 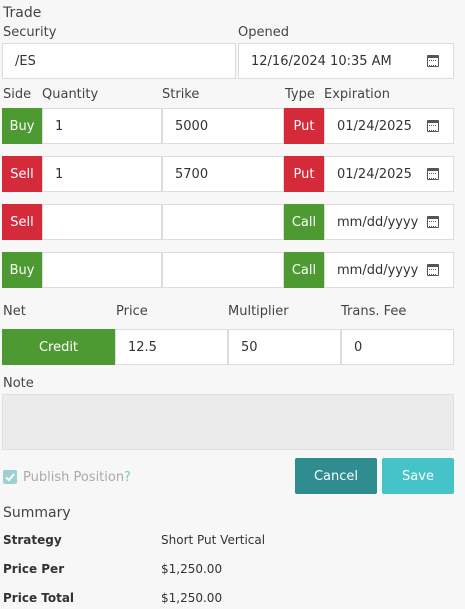 I want to click on net-label: Net, so click(x=14, y=311).